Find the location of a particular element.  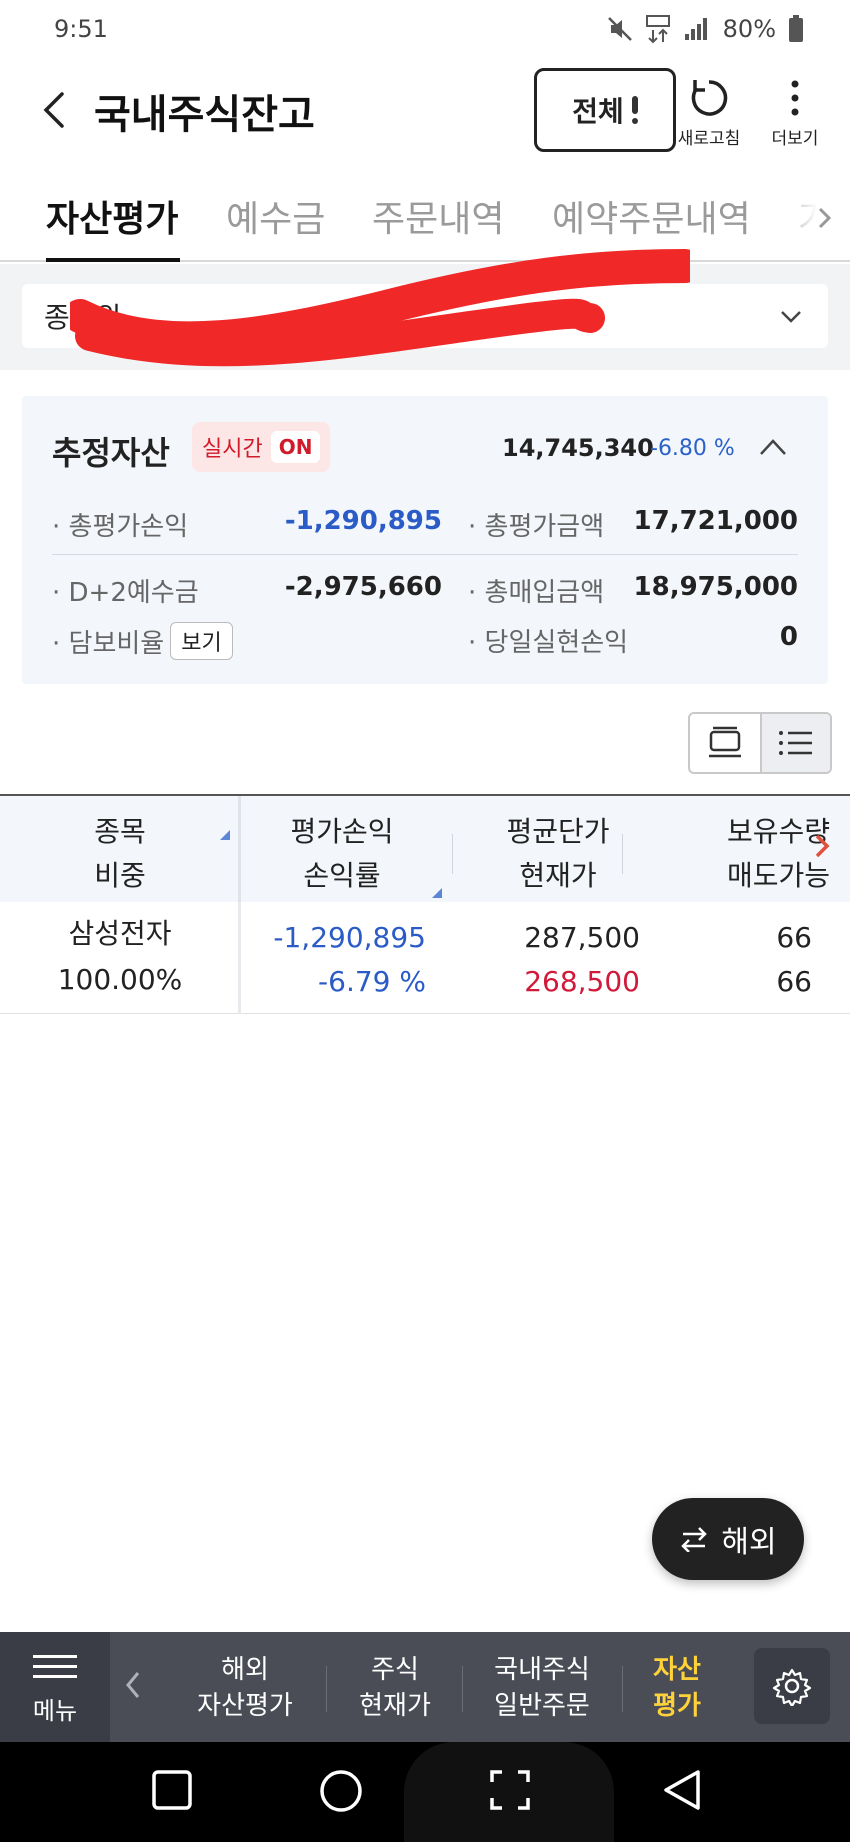

eval-pnl: -1,290,895 is located at coordinates (349, 937).